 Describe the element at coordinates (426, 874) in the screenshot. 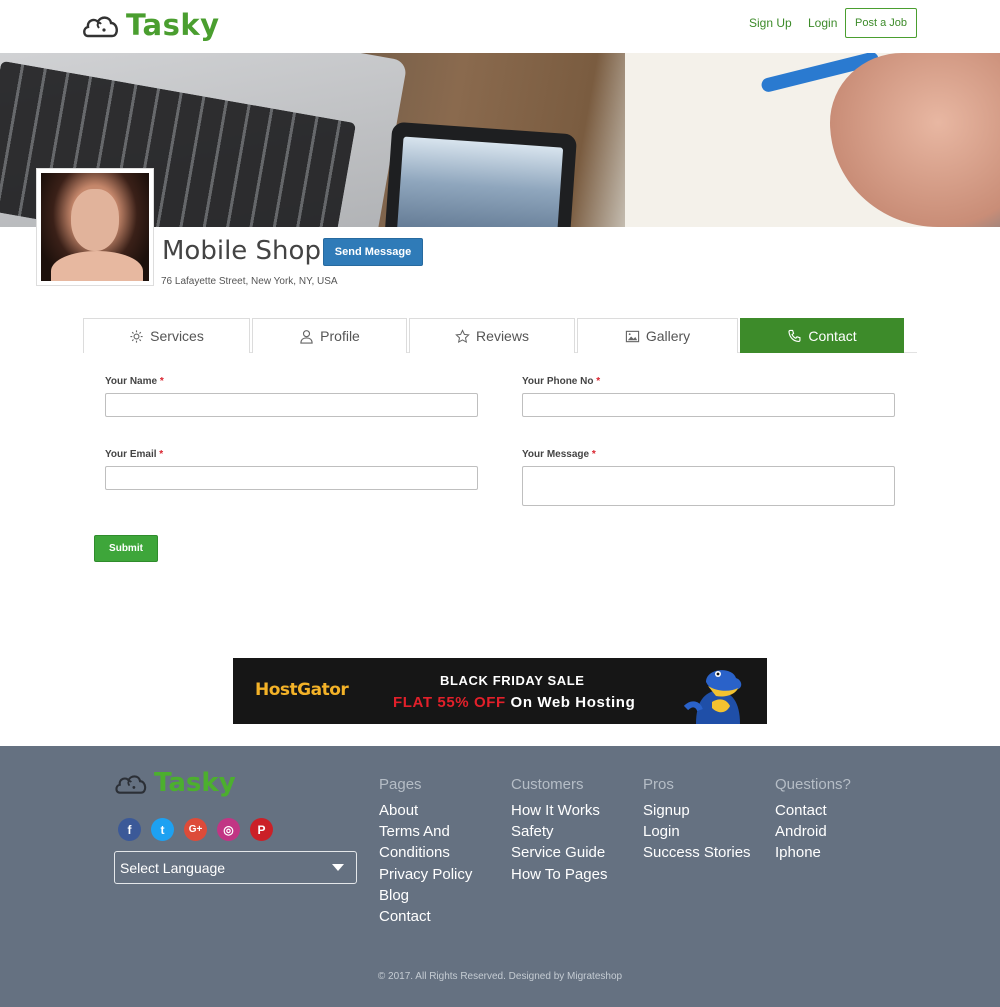

I see `footer-link-privacy: Privacy Policy` at that location.